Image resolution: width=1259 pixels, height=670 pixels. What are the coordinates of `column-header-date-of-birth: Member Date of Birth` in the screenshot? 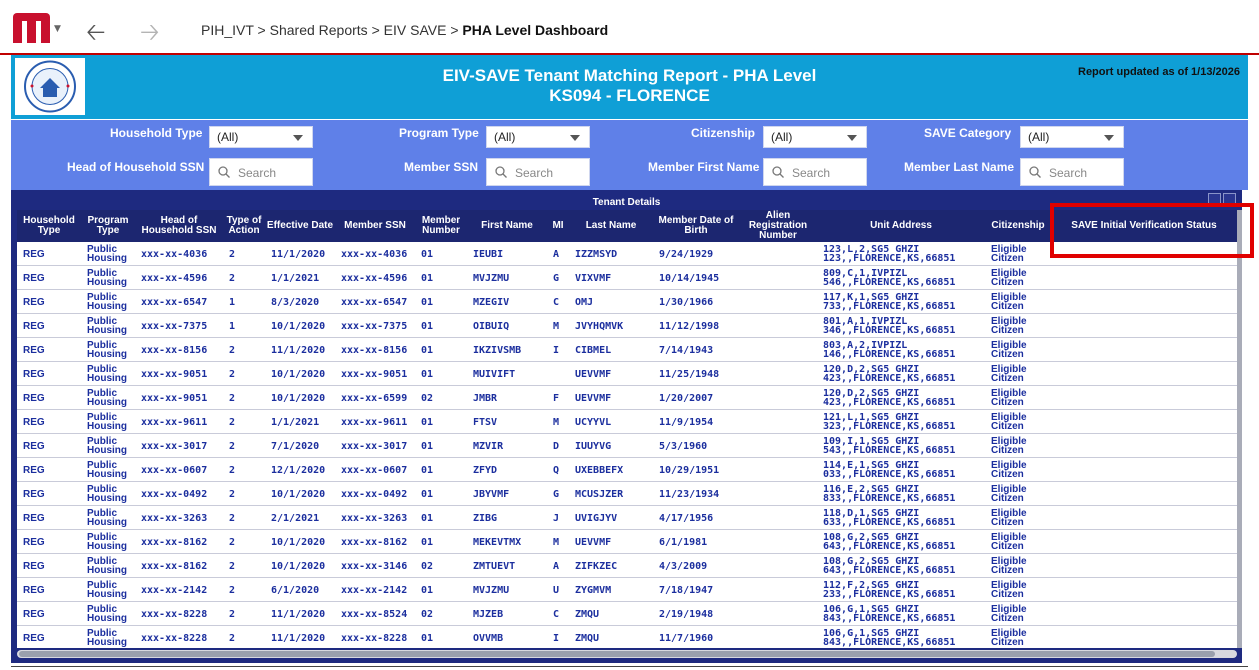 It's located at (696, 226).